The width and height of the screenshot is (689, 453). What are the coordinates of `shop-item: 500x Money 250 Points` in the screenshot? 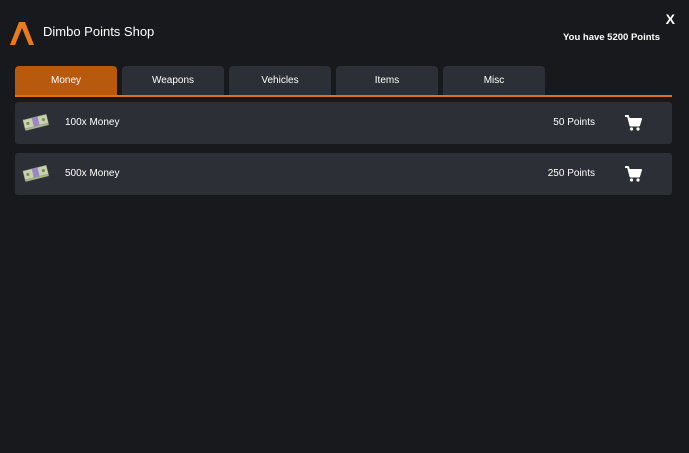 It's located at (343, 174).